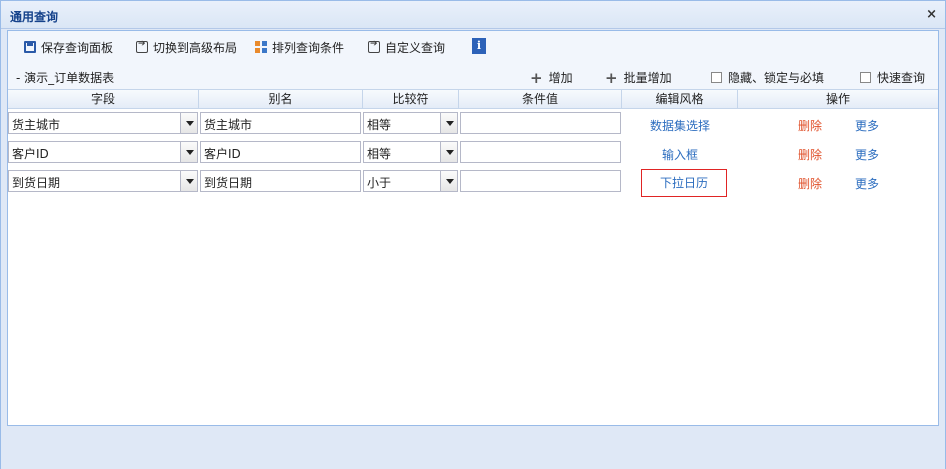  I want to click on table-row: 客户ID 客户ID 相等 输入框 删除 更多, so click(473, 154).